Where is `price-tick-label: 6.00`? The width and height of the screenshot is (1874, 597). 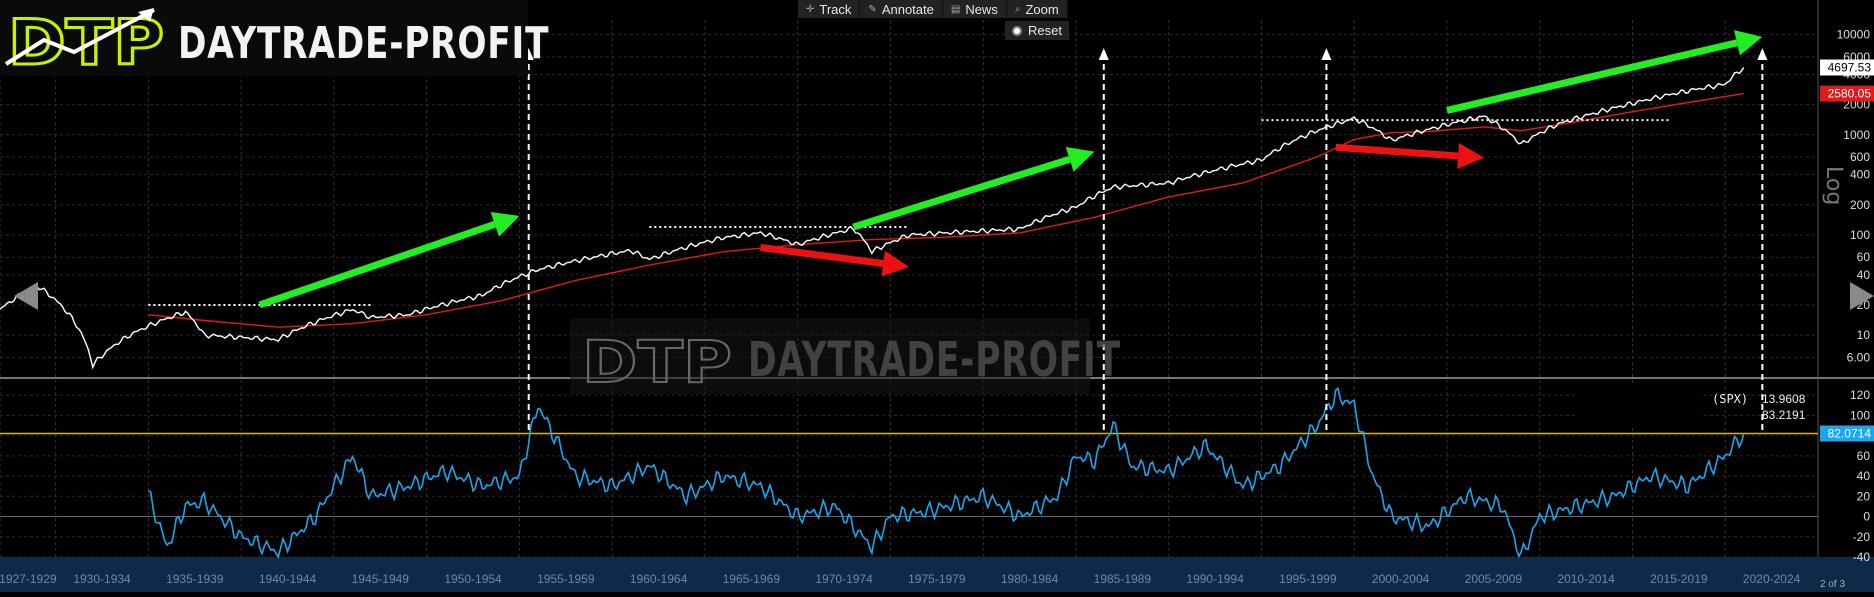 price-tick-label: 6.00 is located at coordinates (1859, 357).